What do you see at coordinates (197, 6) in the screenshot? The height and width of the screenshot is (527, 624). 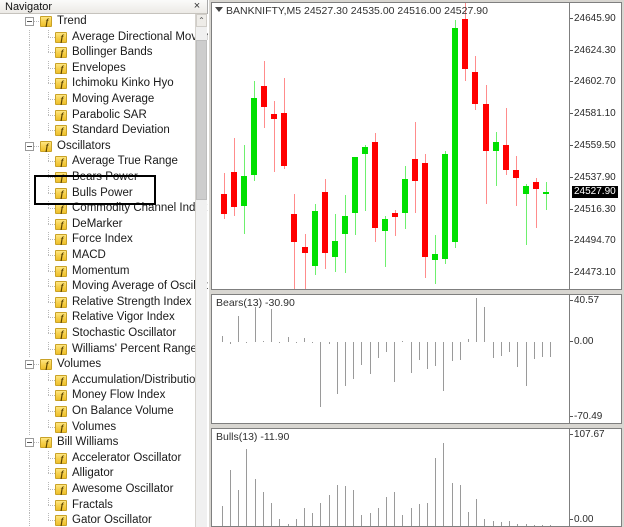 I see `close-icon: ×` at bounding box center [197, 6].